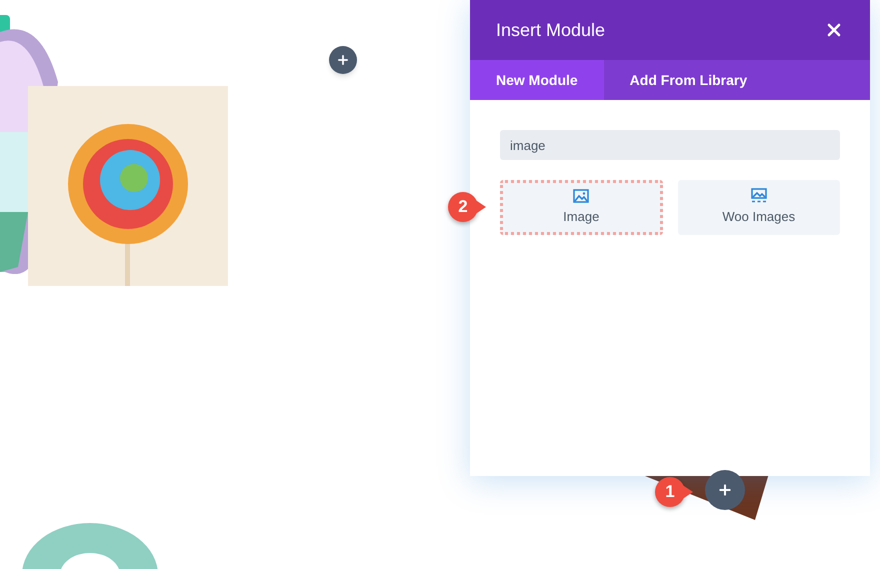 This screenshot has width=880, height=569. What do you see at coordinates (689, 80) in the screenshot?
I see `dialog-tab: Add From Library` at bounding box center [689, 80].